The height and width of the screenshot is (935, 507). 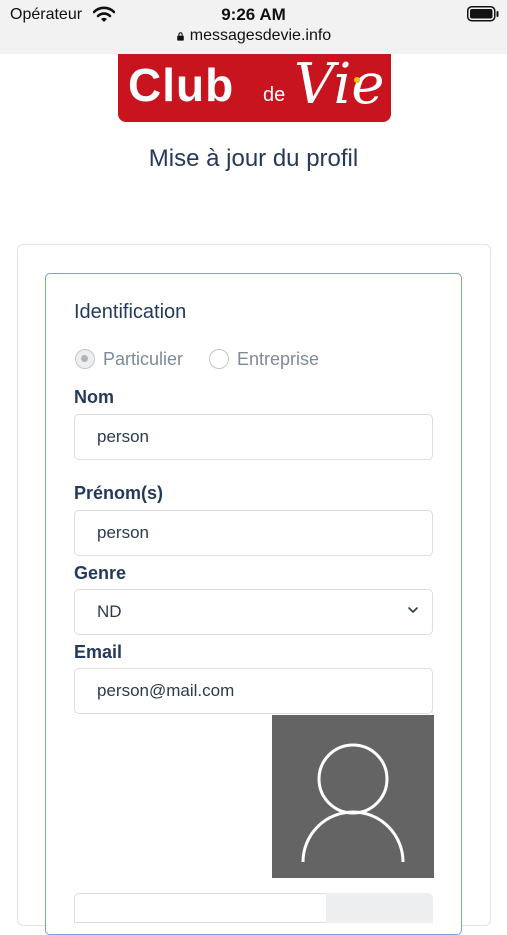 I want to click on logo-dot, so click(x=357, y=80).